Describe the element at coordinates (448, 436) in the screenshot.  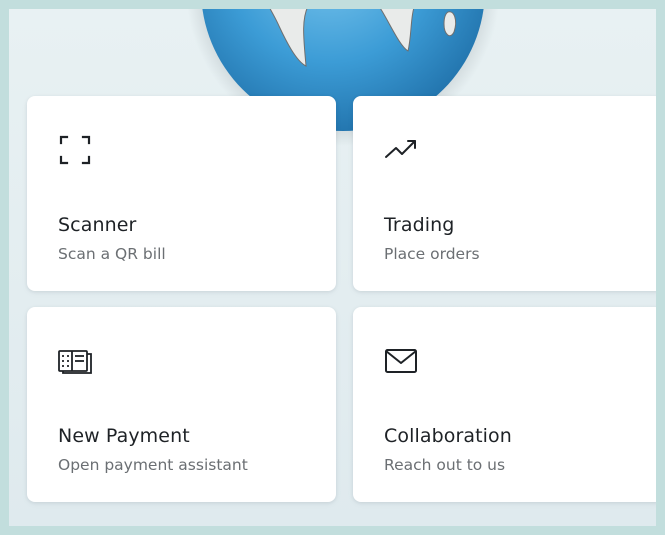
I see `card-title: Collaboration` at that location.